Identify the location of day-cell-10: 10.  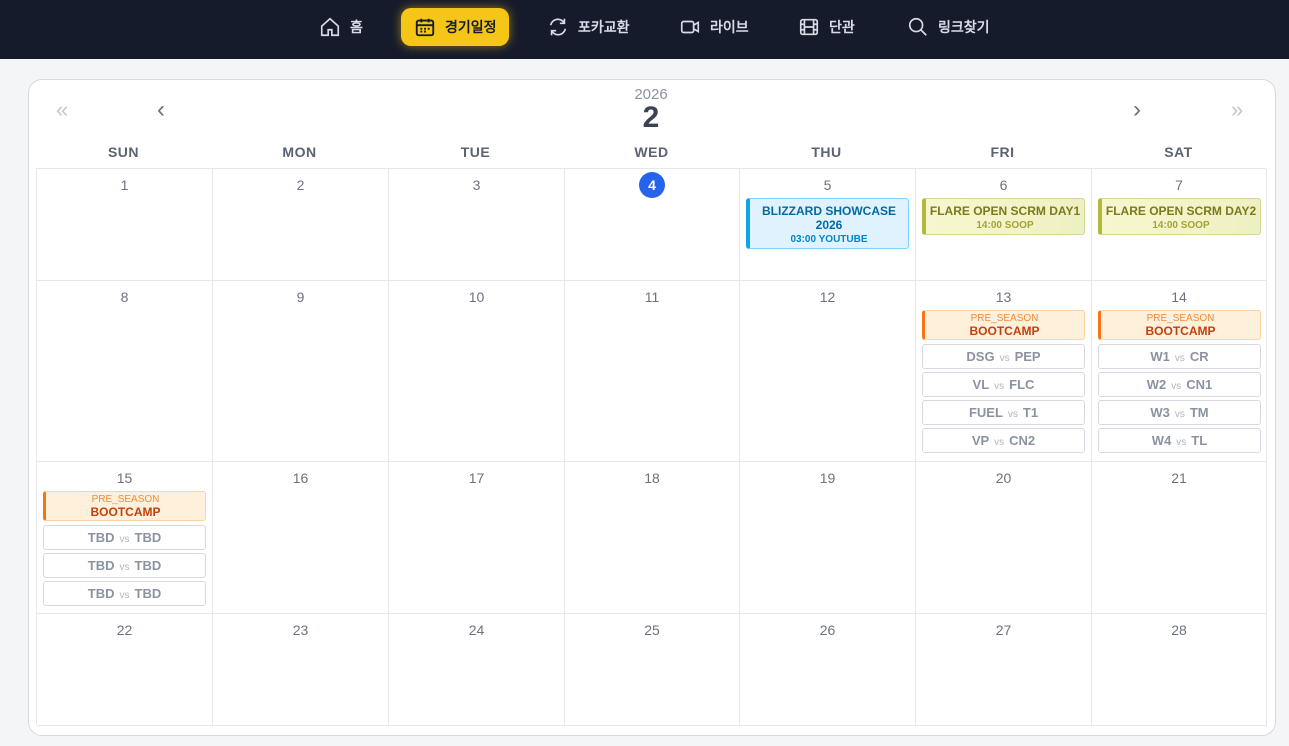
(477, 371).